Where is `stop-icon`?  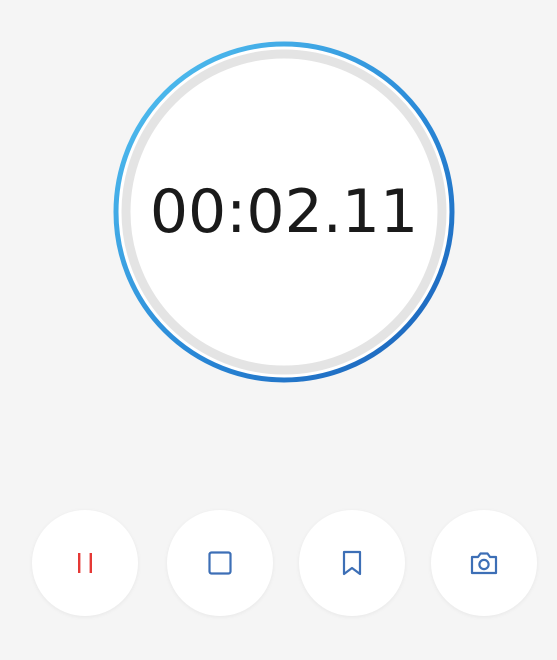 stop-icon is located at coordinates (220, 563).